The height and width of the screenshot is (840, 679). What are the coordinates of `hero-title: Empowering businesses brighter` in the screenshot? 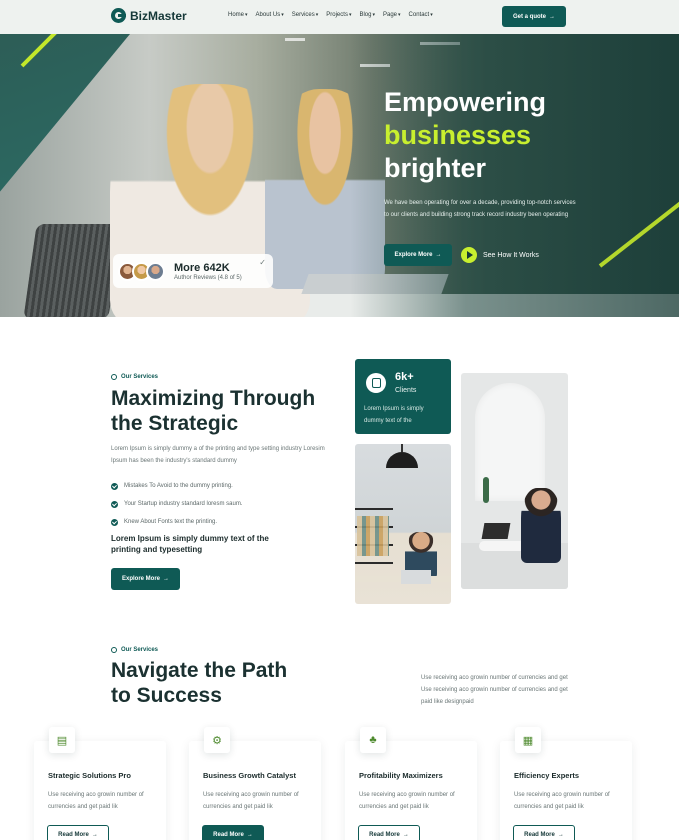 It's located at (465, 135).